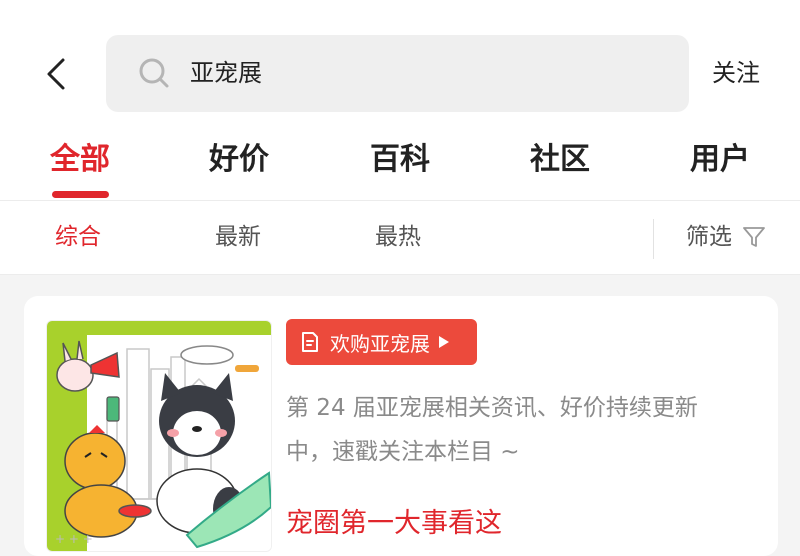 The width and height of the screenshot is (800, 556). What do you see at coordinates (239, 160) in the screenshot?
I see `tab-deals: 好价` at bounding box center [239, 160].